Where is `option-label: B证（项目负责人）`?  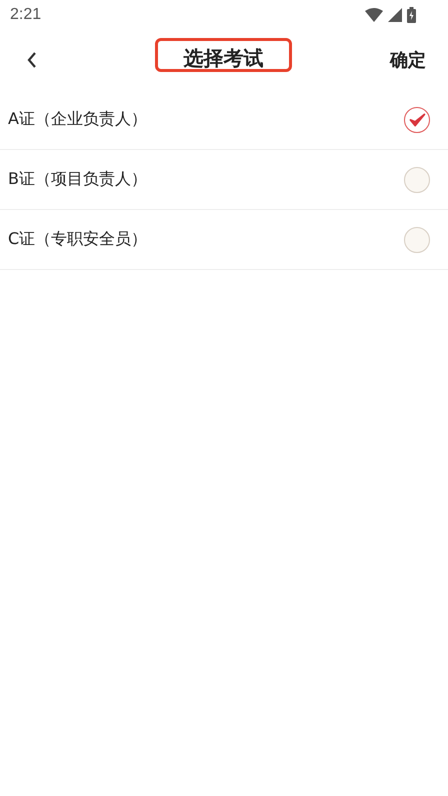
option-label: B证（项目负责人） is located at coordinates (77, 179).